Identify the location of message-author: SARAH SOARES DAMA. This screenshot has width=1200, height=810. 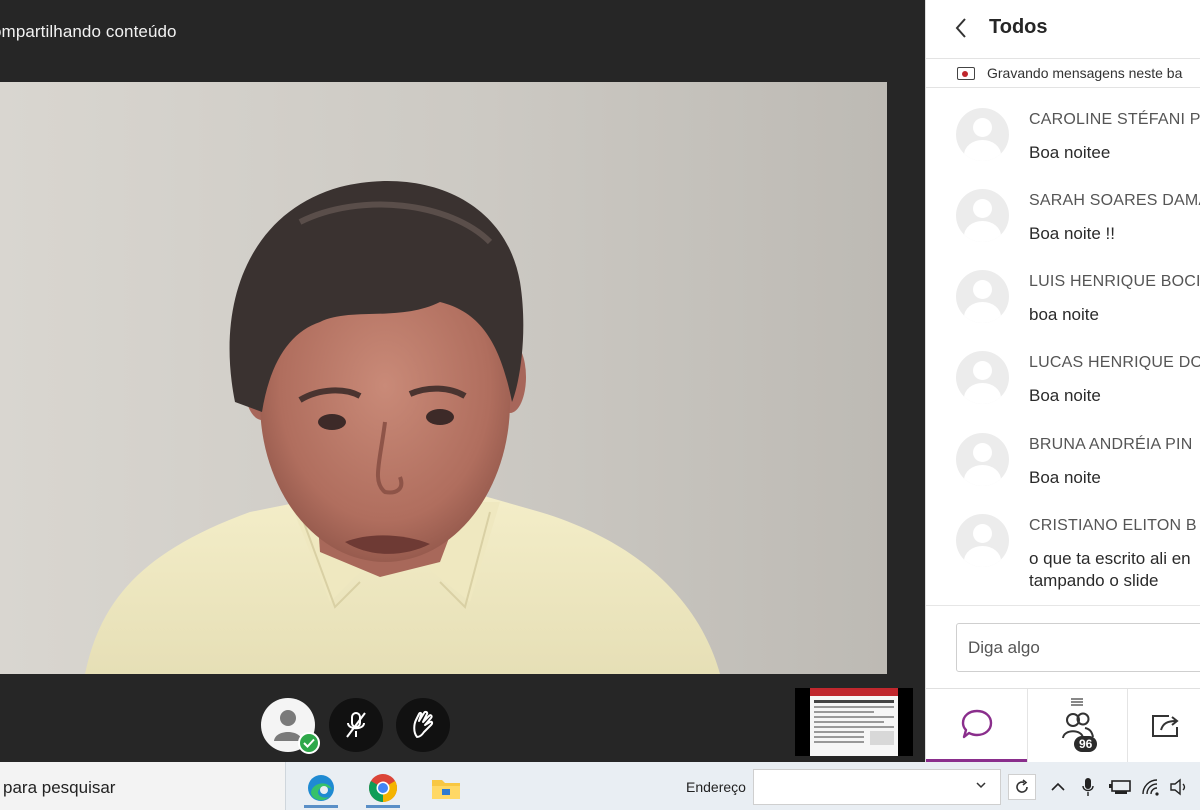
(1114, 200).